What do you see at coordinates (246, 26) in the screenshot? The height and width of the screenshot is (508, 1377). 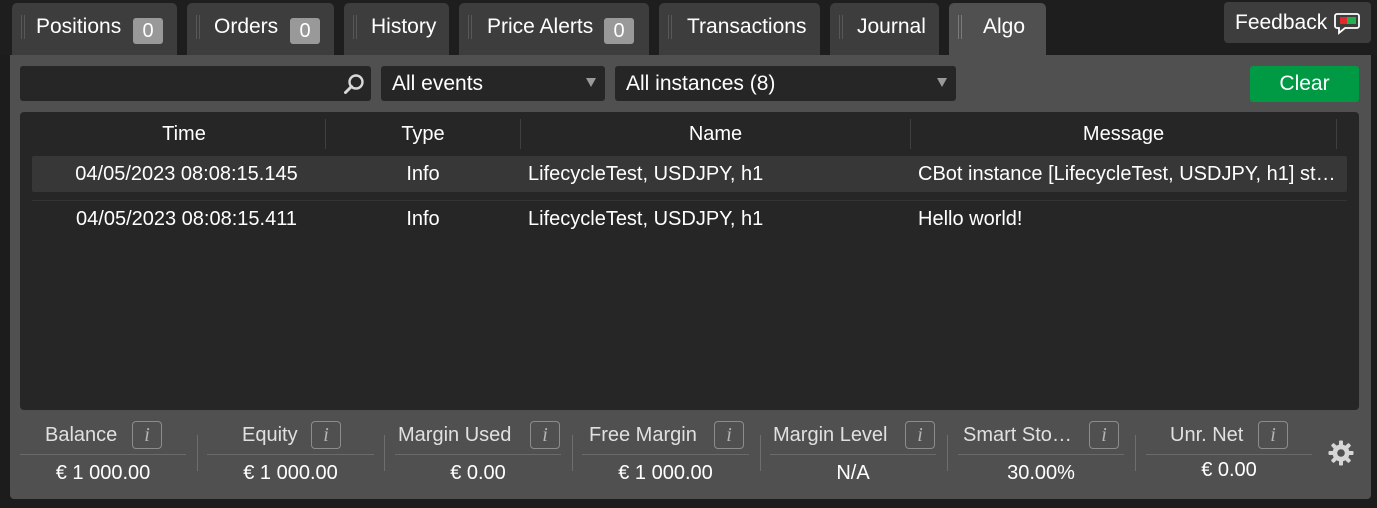 I see `tab-label: Orders` at bounding box center [246, 26].